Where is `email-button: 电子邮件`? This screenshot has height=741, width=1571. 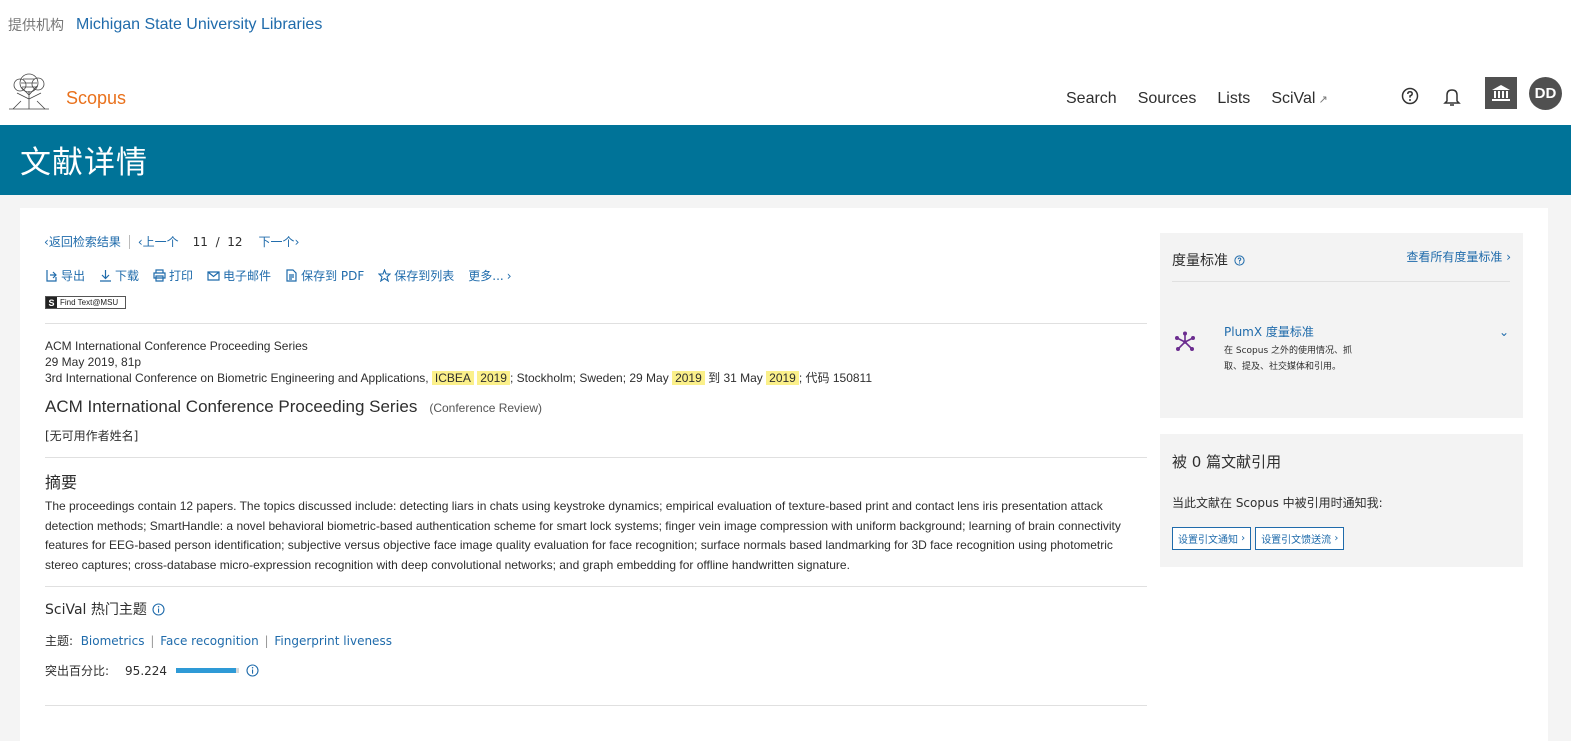 email-button: 电子邮件 is located at coordinates (239, 275).